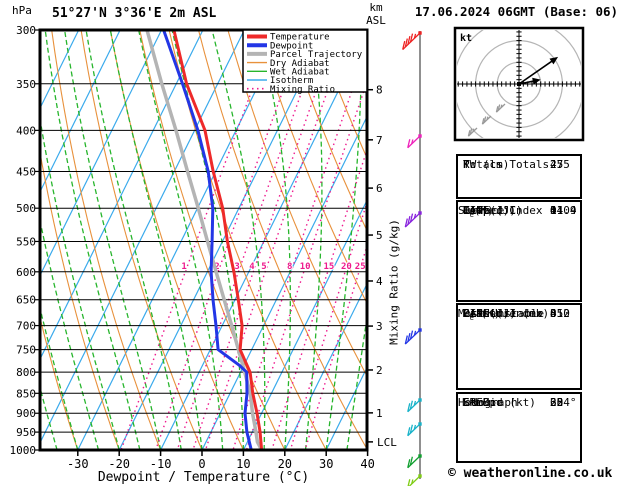  What do you see at coordinates (379, 140) in the screenshot?
I see `km-tick-label: 7` at bounding box center [379, 140].